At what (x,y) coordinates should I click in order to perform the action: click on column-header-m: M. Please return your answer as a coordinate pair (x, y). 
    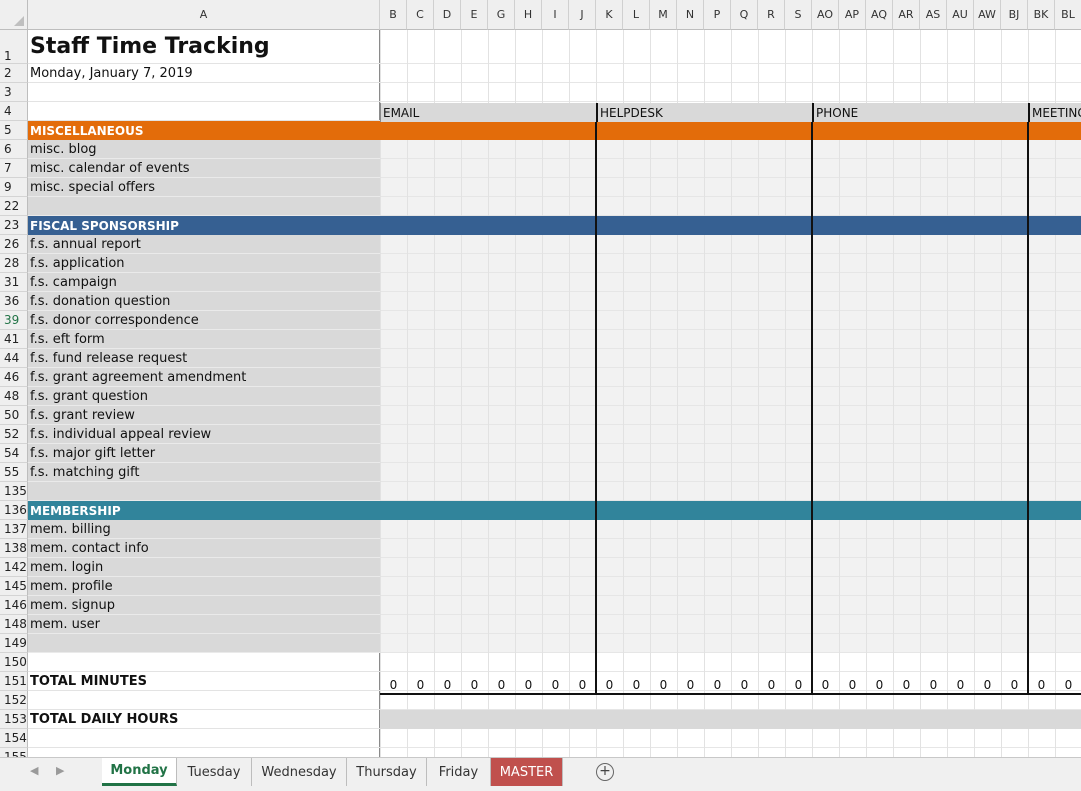
    Looking at the image, I should click on (663, 15).